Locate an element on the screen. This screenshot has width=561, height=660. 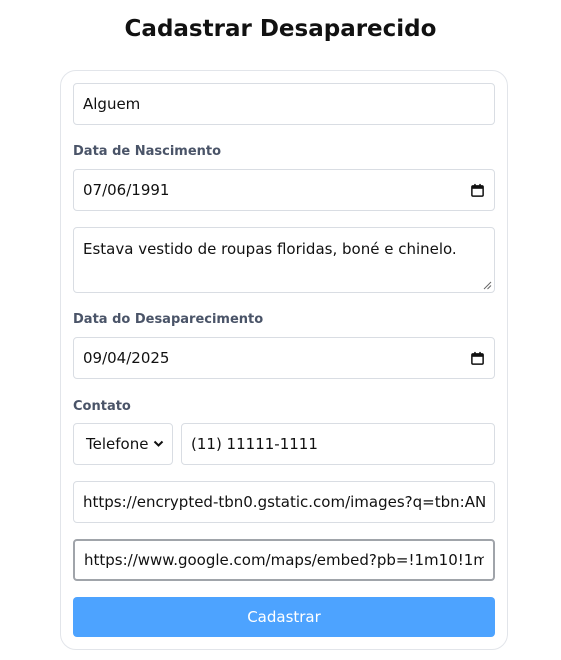
submit-button: Cadastrar is located at coordinates (284, 617).